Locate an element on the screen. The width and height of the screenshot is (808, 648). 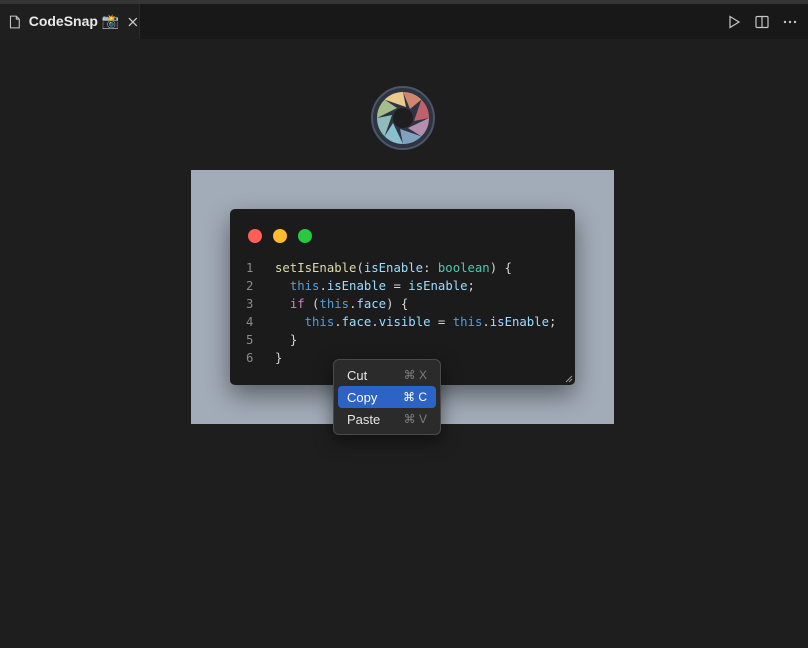
code-text: setIsEnable(isEnable: boolean) { is located at coordinates (393, 268).